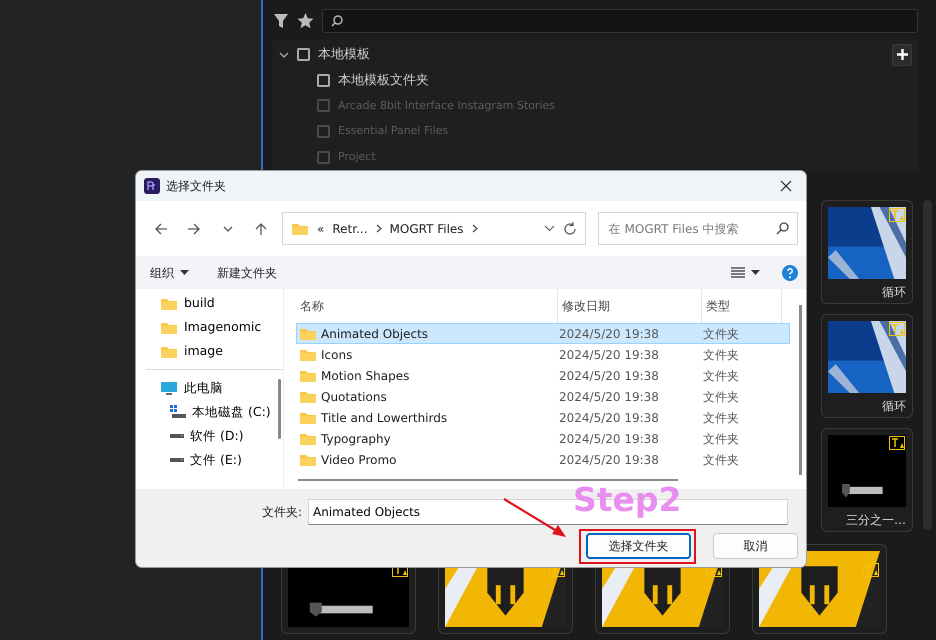 This screenshot has height=640, width=936. I want to click on file-row: Video Promo 2024/5/20 19:38 文件夹, so click(543, 459).